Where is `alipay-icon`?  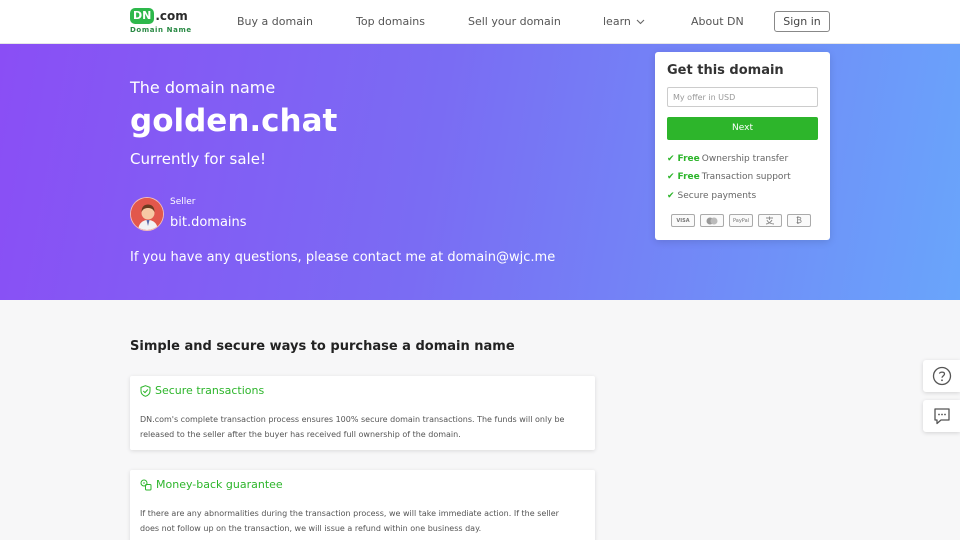
alipay-icon is located at coordinates (770, 220).